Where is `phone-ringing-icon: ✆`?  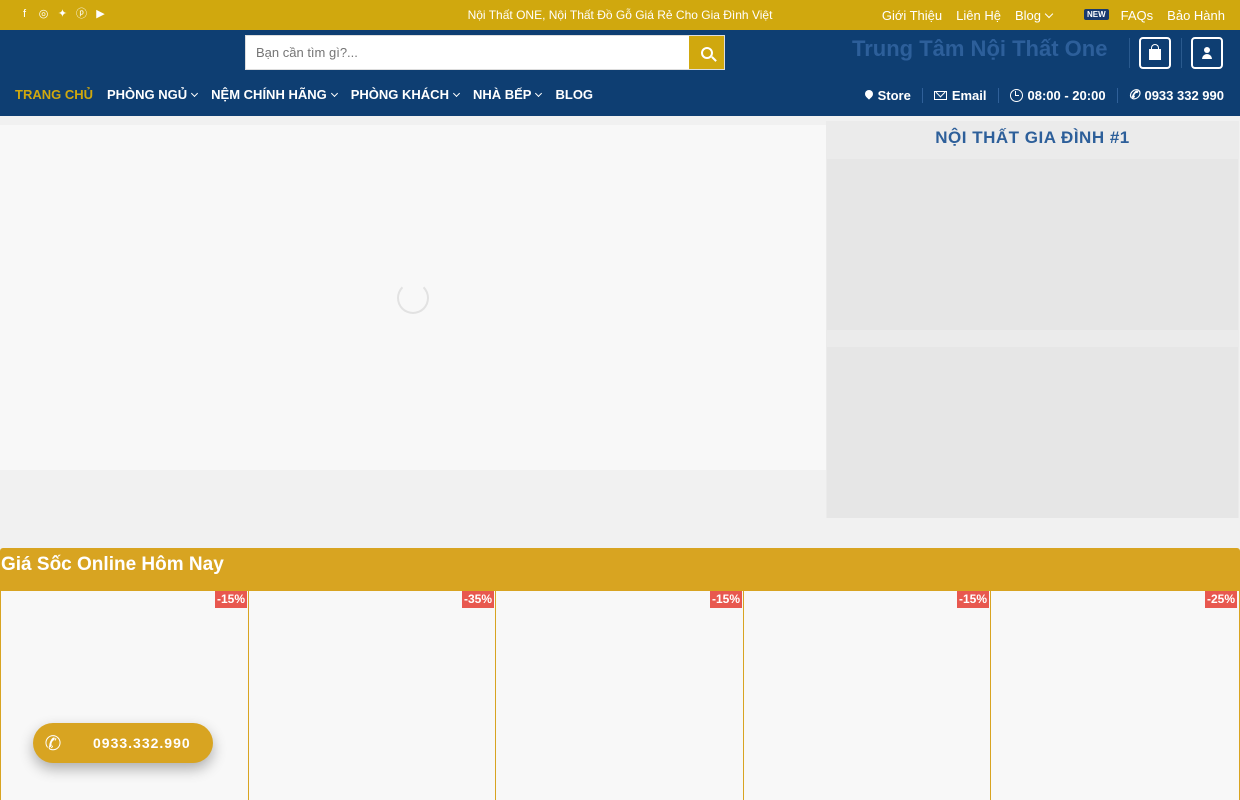
phone-ringing-icon: ✆ is located at coordinates (53, 743).